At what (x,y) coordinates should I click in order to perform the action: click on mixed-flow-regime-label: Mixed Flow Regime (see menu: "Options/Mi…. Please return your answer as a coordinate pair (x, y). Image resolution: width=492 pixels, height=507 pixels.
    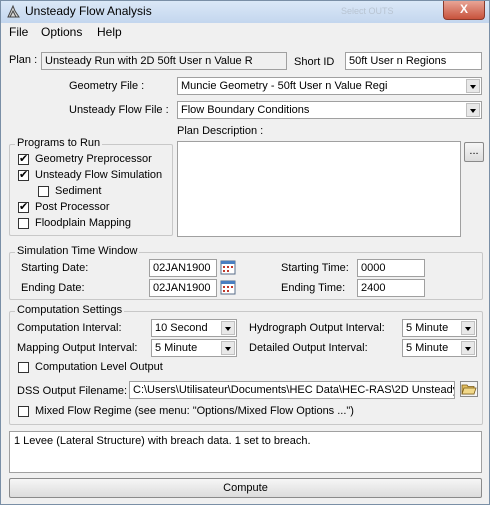
    Looking at the image, I should click on (194, 411).